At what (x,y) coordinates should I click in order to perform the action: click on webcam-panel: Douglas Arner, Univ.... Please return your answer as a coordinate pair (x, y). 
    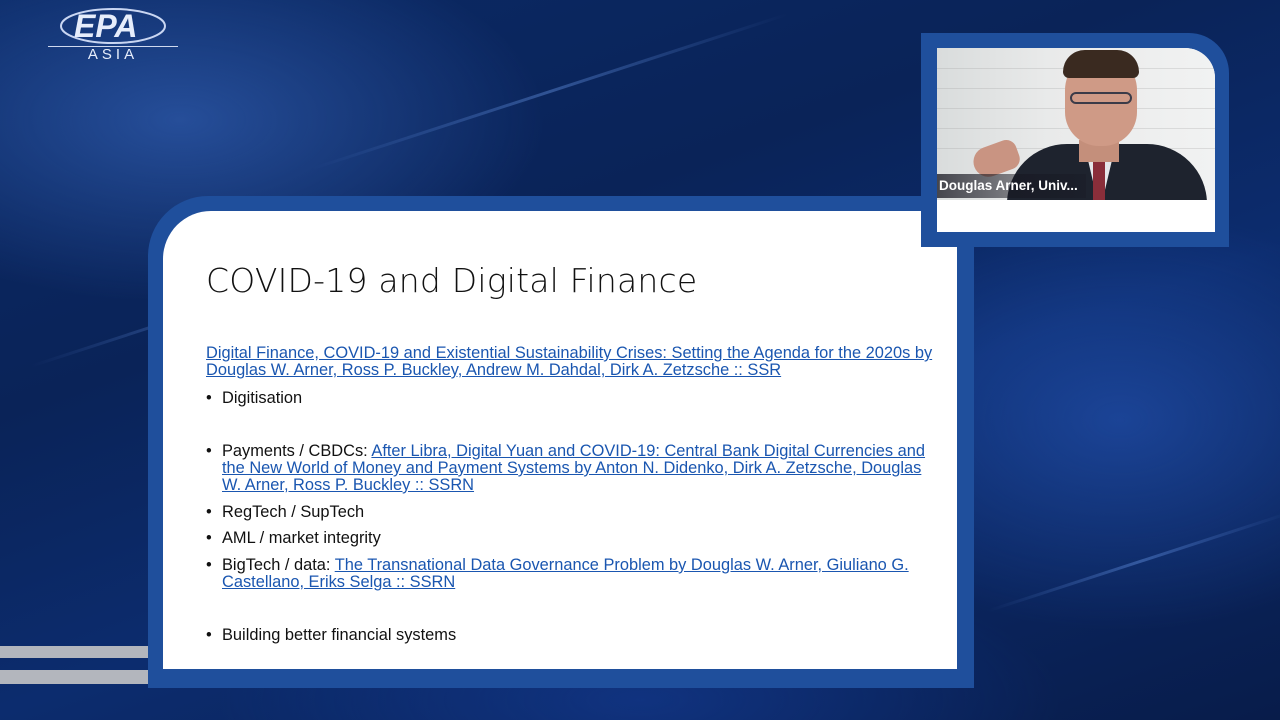
    Looking at the image, I should click on (1076, 140).